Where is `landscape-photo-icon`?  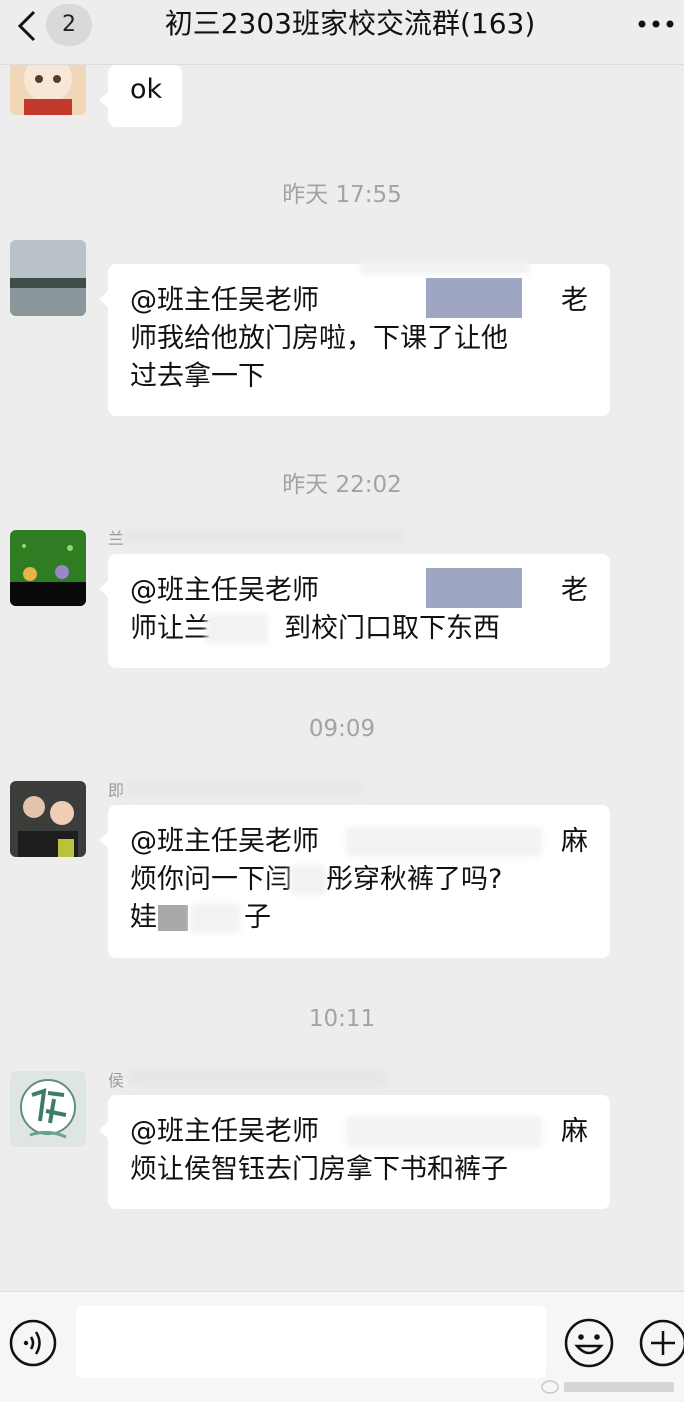 landscape-photo-icon is located at coordinates (48, 278).